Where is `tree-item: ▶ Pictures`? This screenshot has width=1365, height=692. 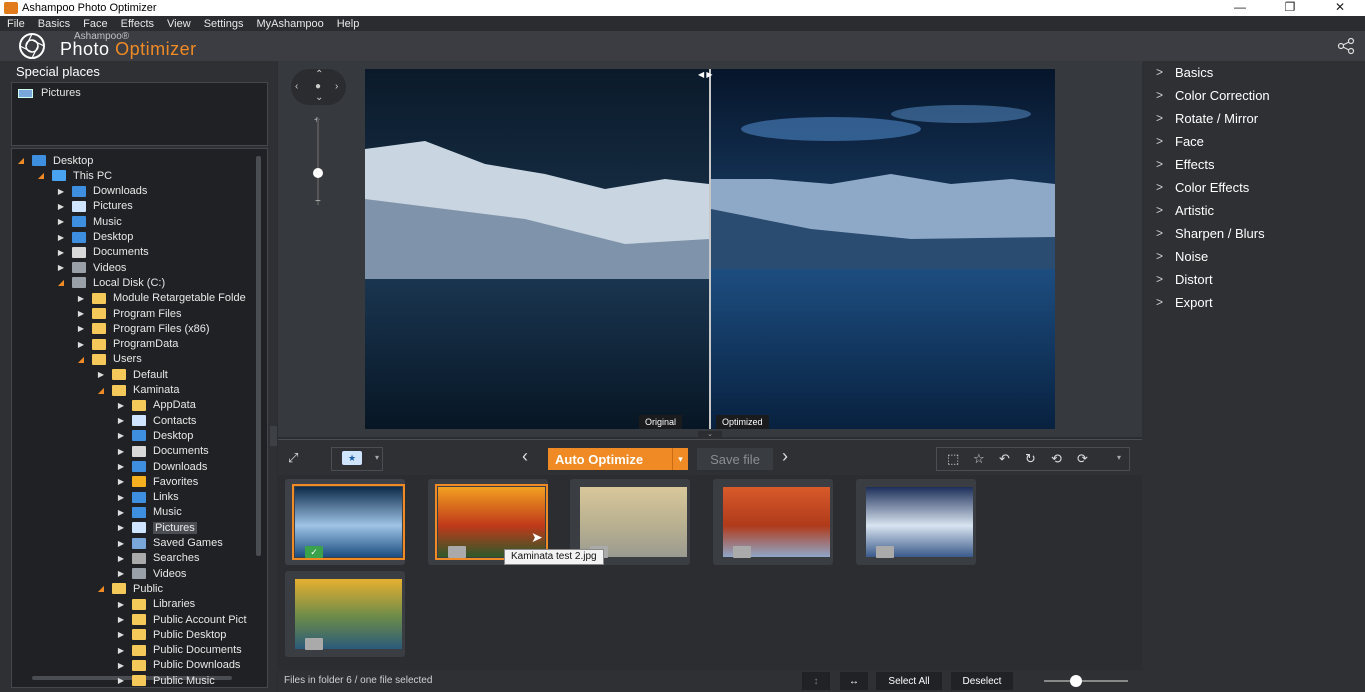 tree-item: ▶ Pictures is located at coordinates (156, 527).